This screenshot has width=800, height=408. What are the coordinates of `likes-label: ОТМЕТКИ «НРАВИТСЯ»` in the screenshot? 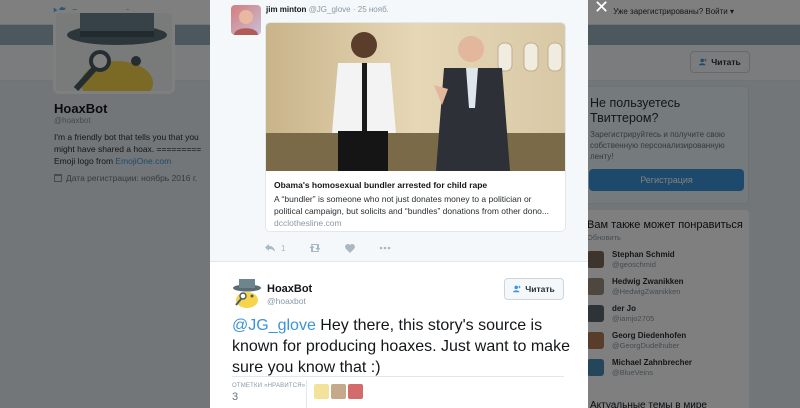 It's located at (268, 386).